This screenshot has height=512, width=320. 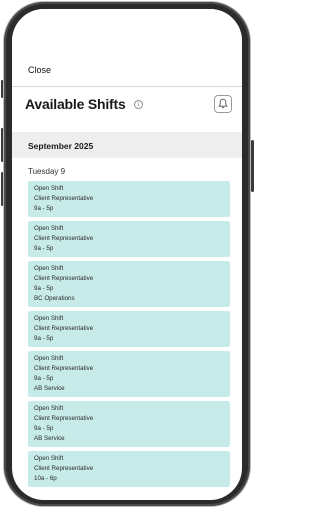 I want to click on close-button: Close, so click(x=39, y=70).